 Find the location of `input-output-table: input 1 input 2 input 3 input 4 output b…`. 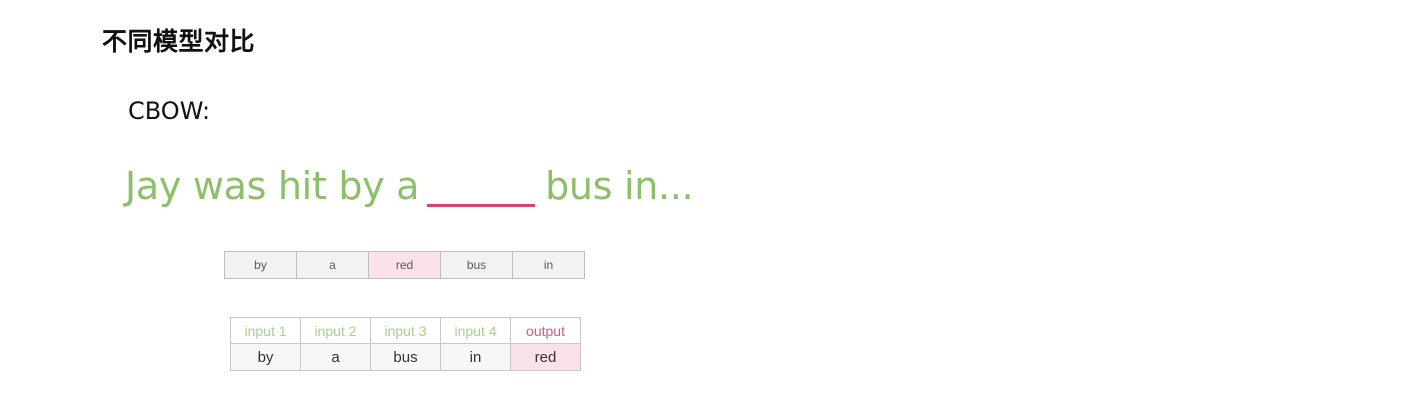

input-output-table: input 1 input 2 input 3 input 4 output b… is located at coordinates (405, 344).